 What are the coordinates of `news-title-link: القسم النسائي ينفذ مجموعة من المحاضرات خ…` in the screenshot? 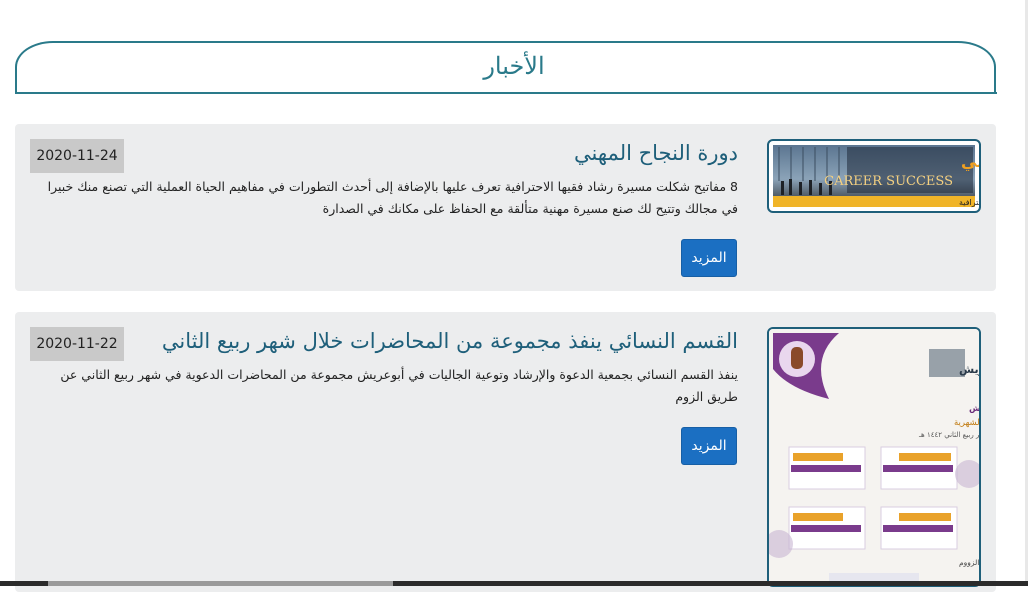 It's located at (450, 341).